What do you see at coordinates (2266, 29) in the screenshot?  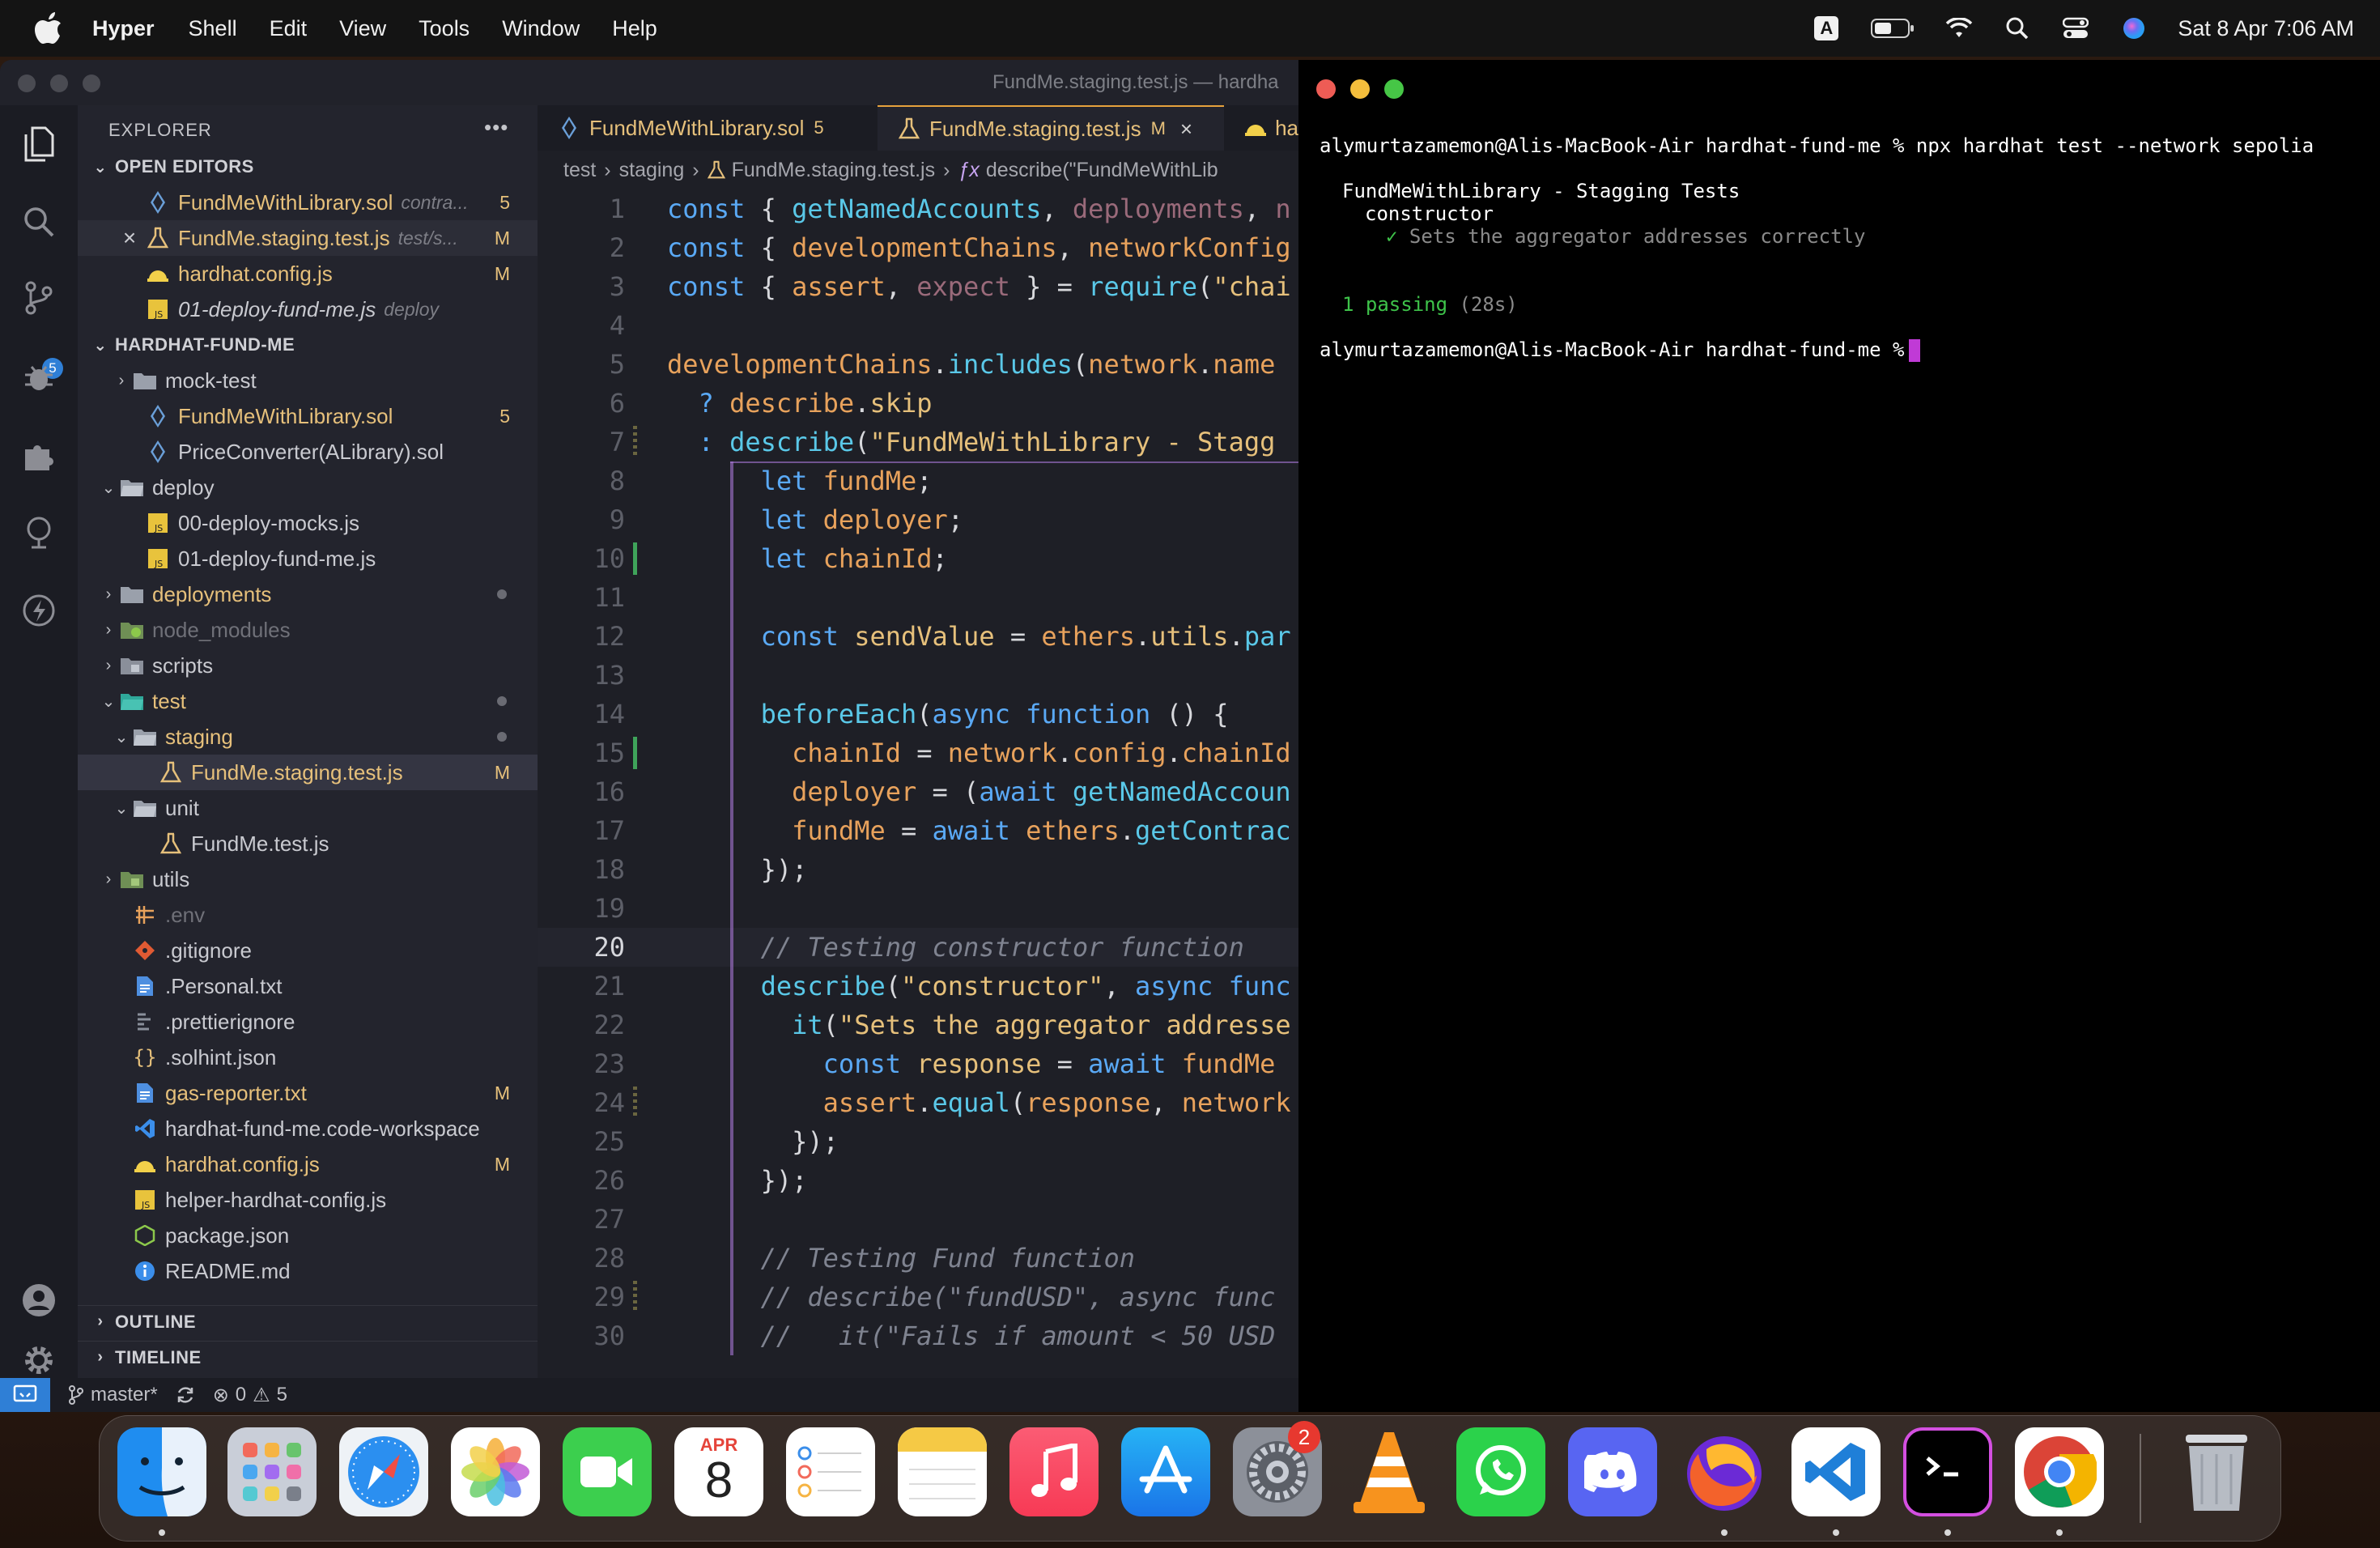 I see `menu-clock: Sat 8 Apr 7:06 AM` at bounding box center [2266, 29].